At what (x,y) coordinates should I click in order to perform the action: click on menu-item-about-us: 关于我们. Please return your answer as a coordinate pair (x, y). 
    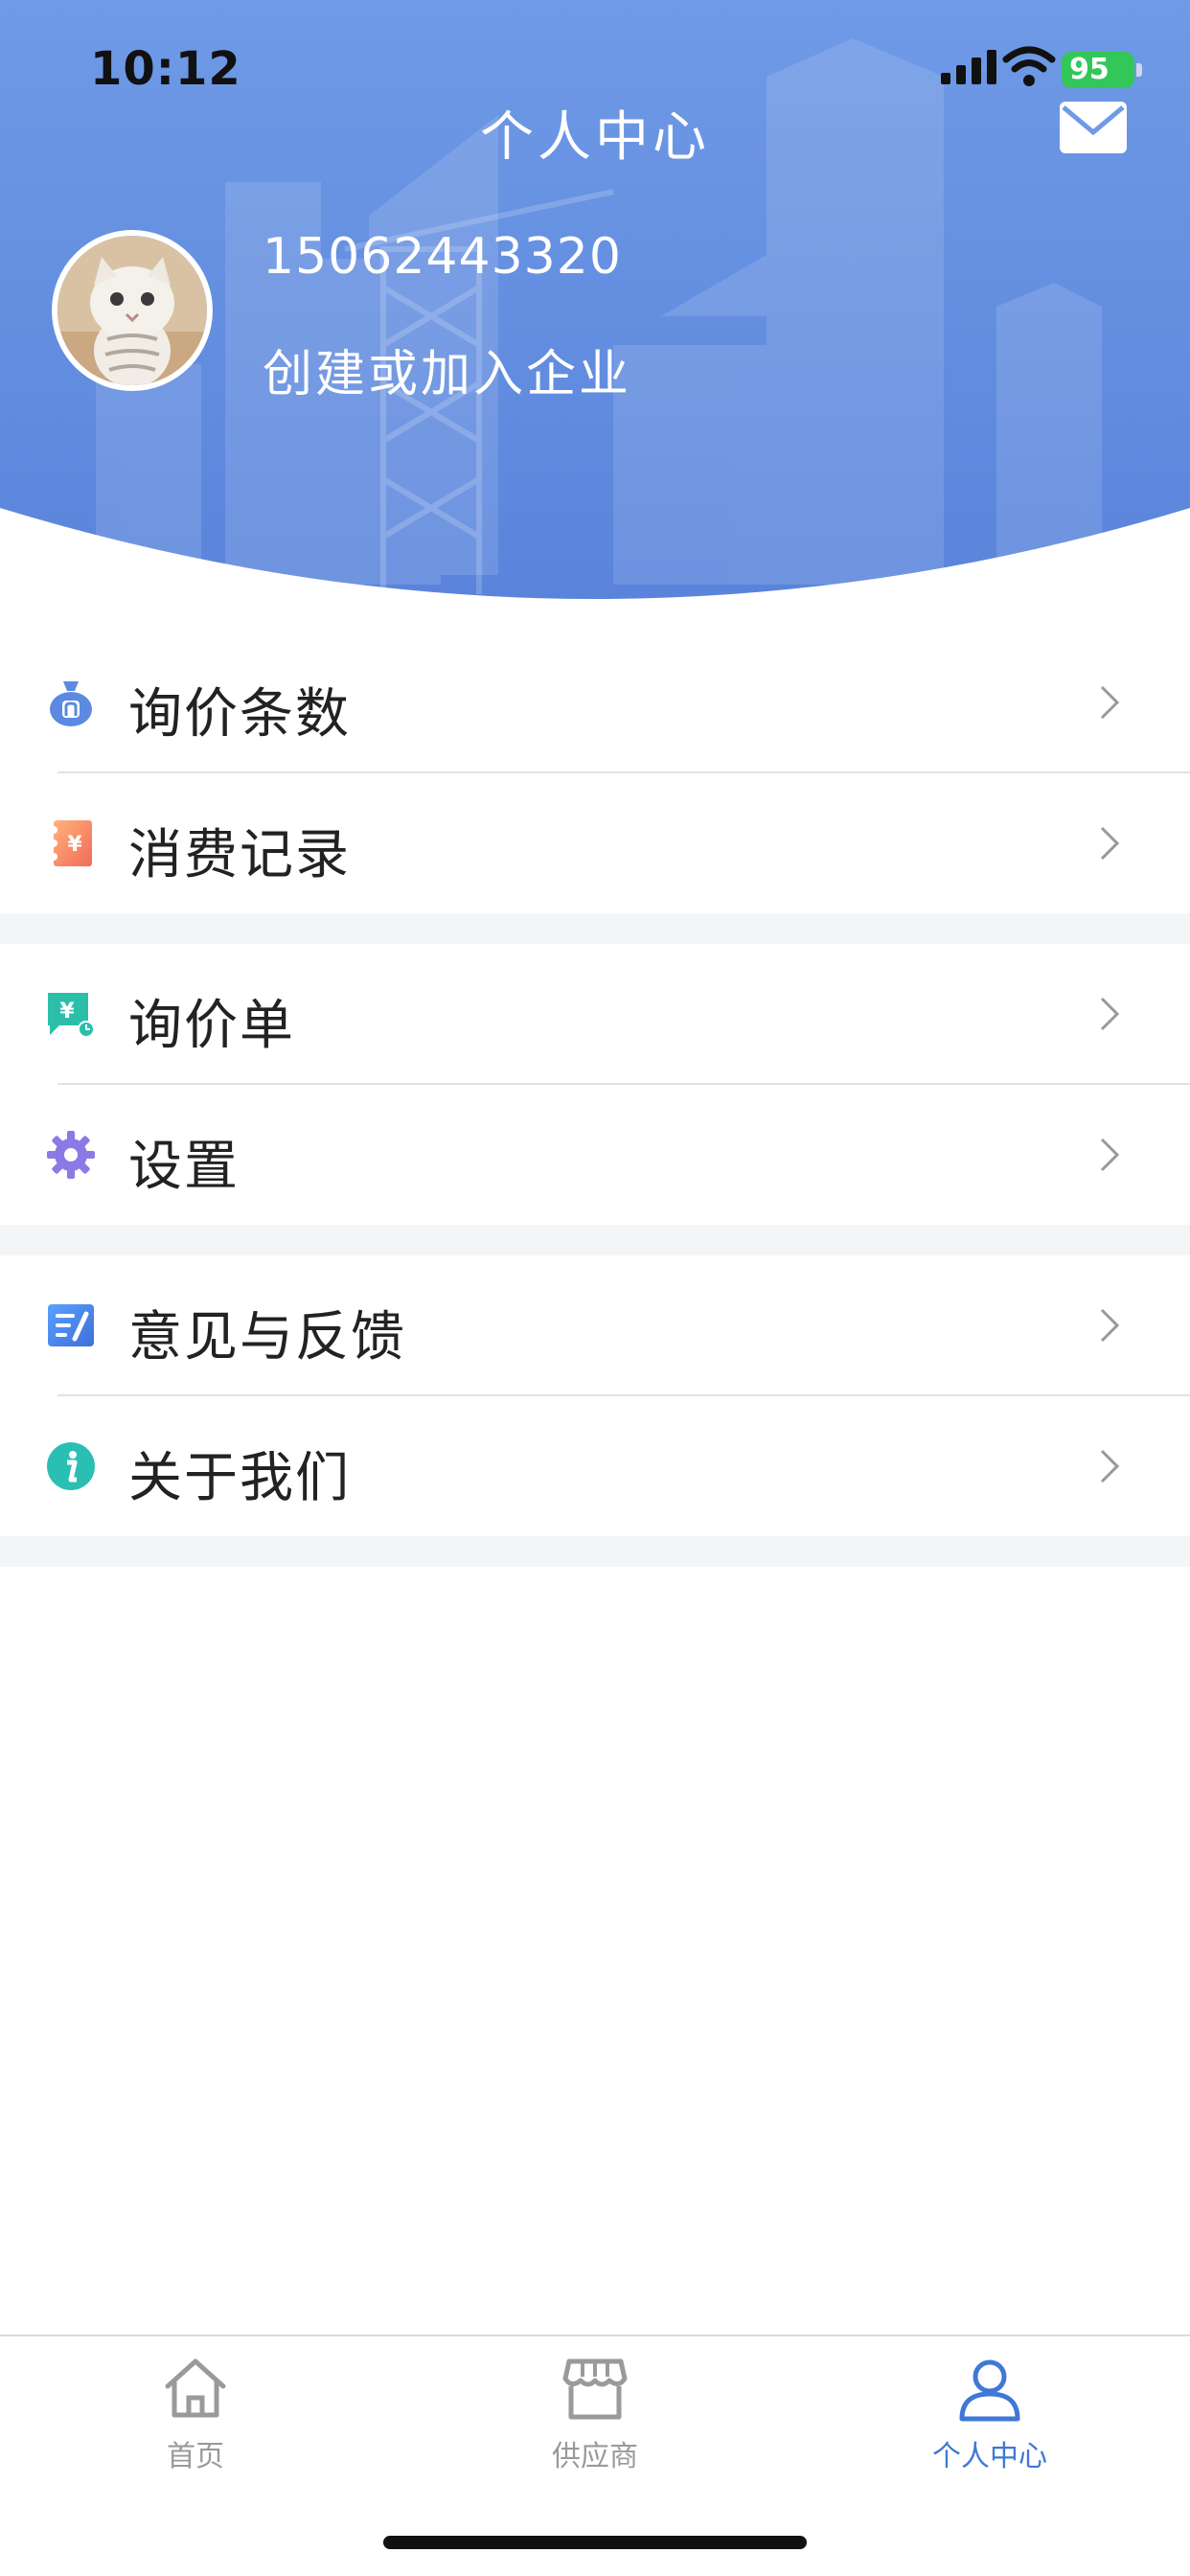
    Looking at the image, I should click on (595, 1466).